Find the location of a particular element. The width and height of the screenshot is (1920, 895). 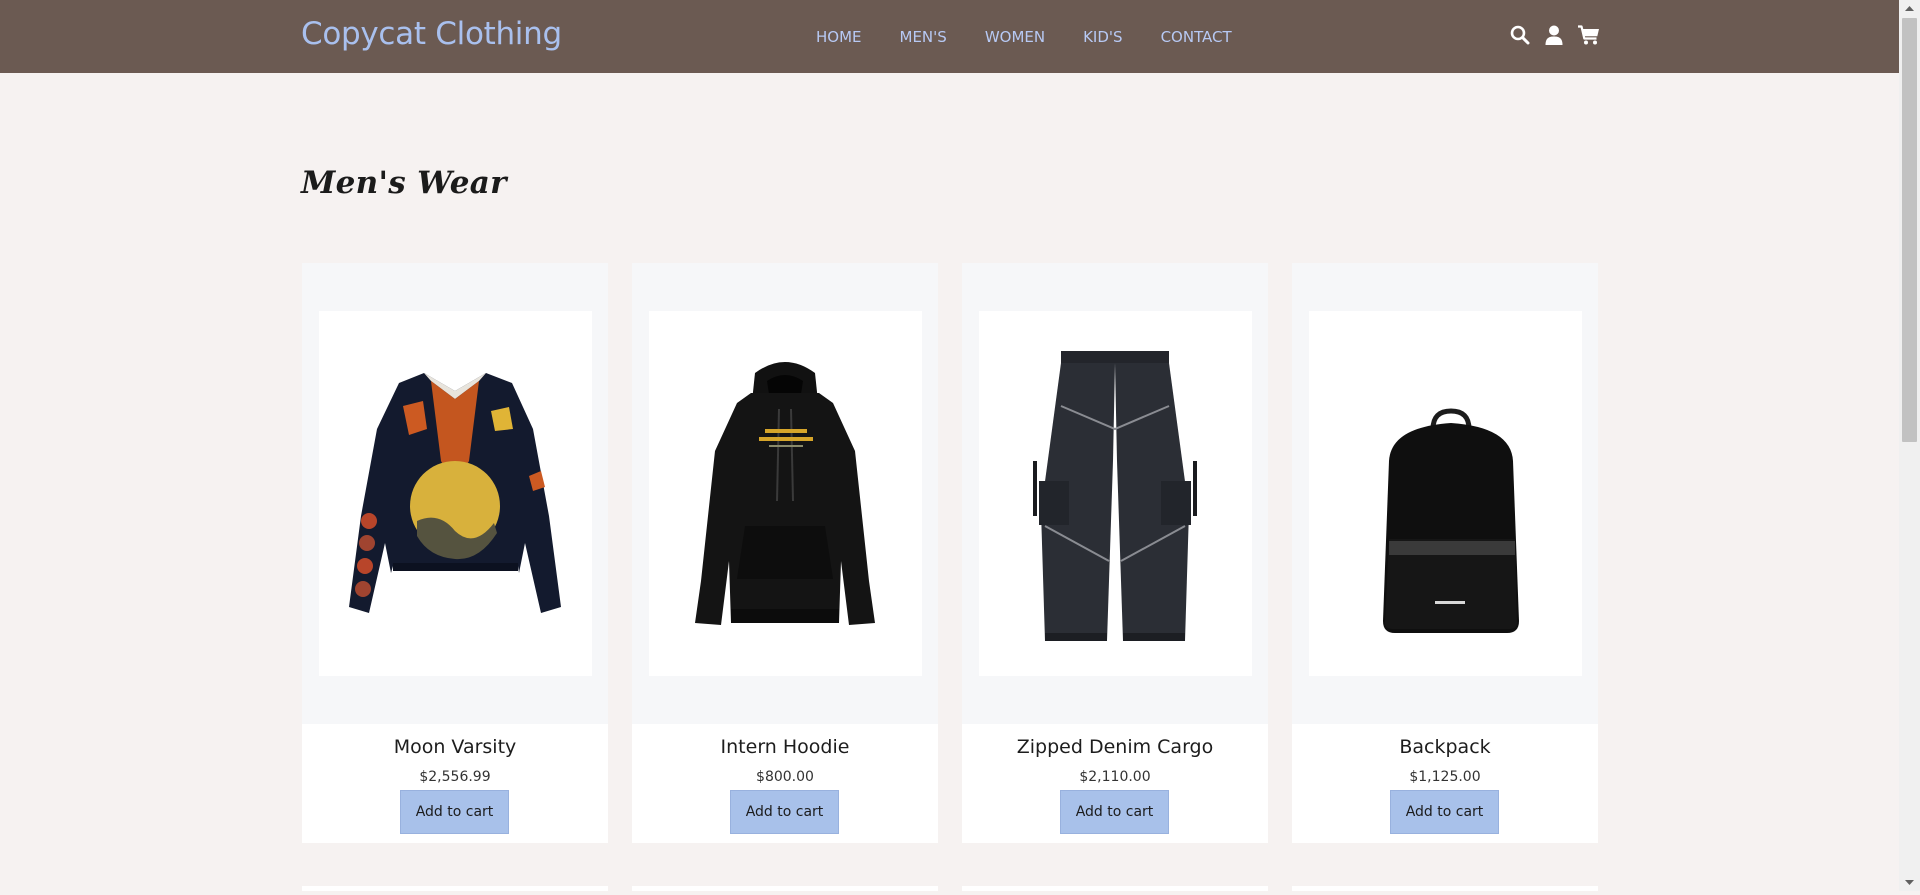

product-image-denim-cargo-pants is located at coordinates (1115, 493).